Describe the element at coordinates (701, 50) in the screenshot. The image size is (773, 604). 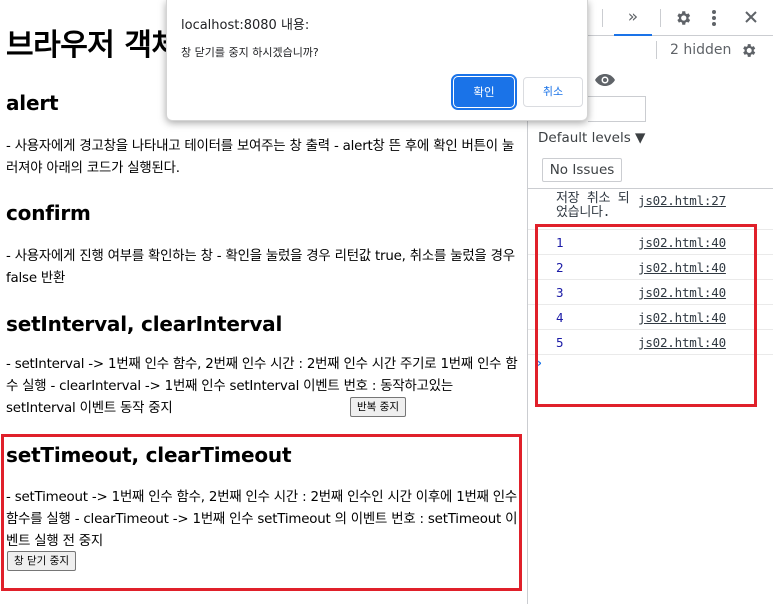
I see `hidden-messages-count: 2 hidden` at that location.